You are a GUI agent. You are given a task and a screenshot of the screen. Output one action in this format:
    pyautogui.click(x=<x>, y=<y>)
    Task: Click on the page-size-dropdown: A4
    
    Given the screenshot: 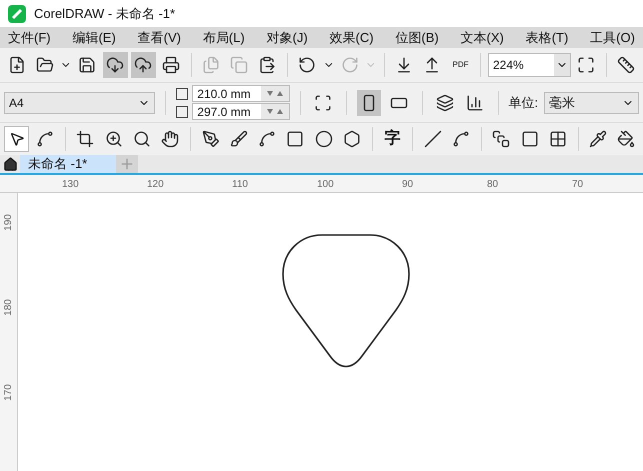 What is the action you would take?
    pyautogui.click(x=80, y=103)
    